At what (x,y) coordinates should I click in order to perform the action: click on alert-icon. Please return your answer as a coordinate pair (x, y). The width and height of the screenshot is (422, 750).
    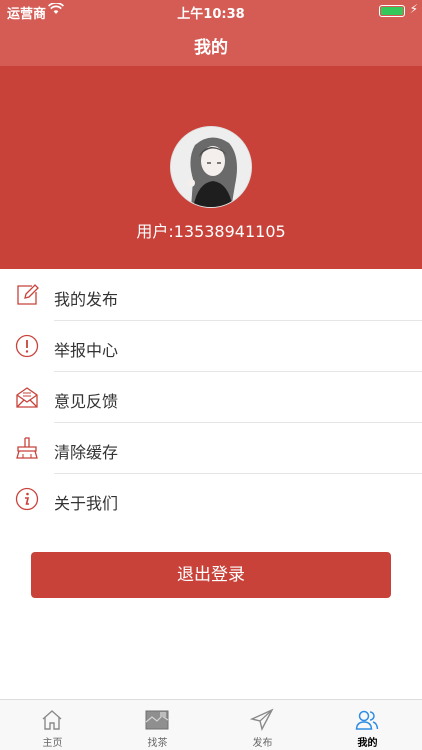
    Looking at the image, I should click on (27, 346).